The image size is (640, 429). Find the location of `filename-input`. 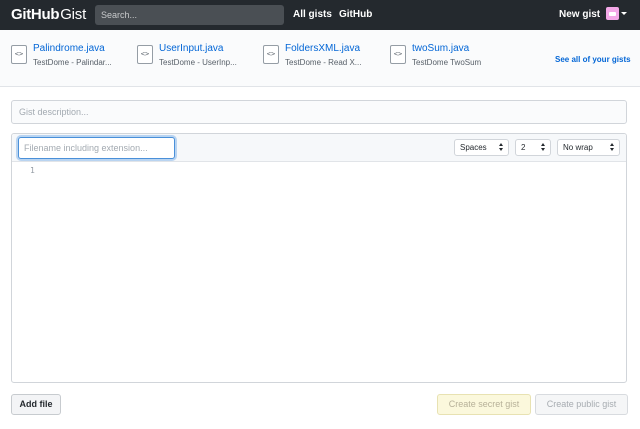

filename-input is located at coordinates (96, 148).